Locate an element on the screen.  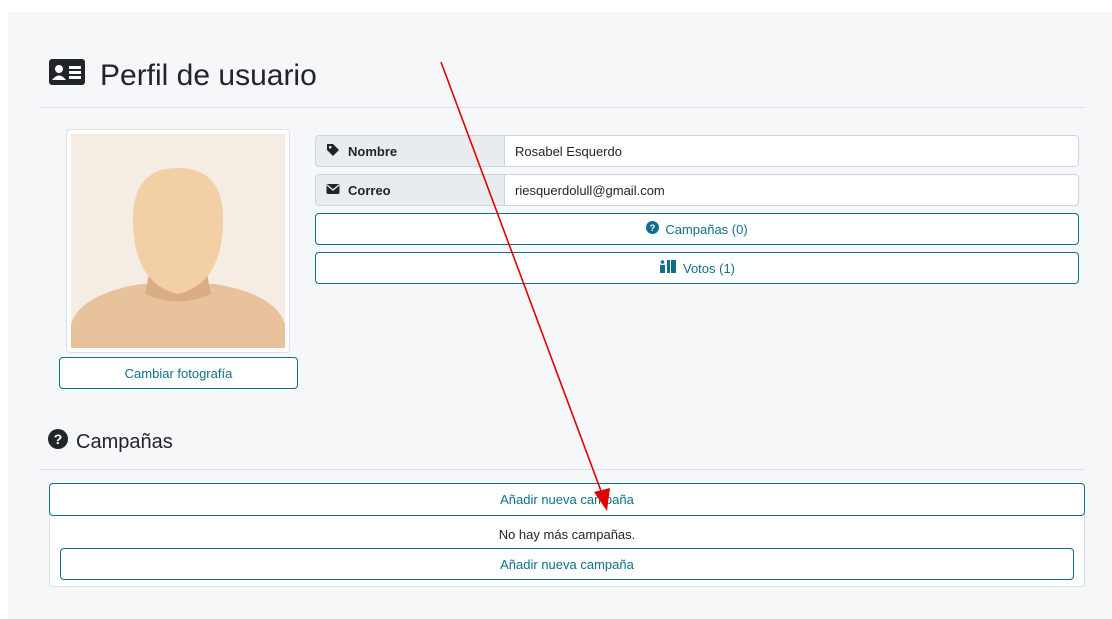
page-title: Perfil de usuario is located at coordinates (182, 76).